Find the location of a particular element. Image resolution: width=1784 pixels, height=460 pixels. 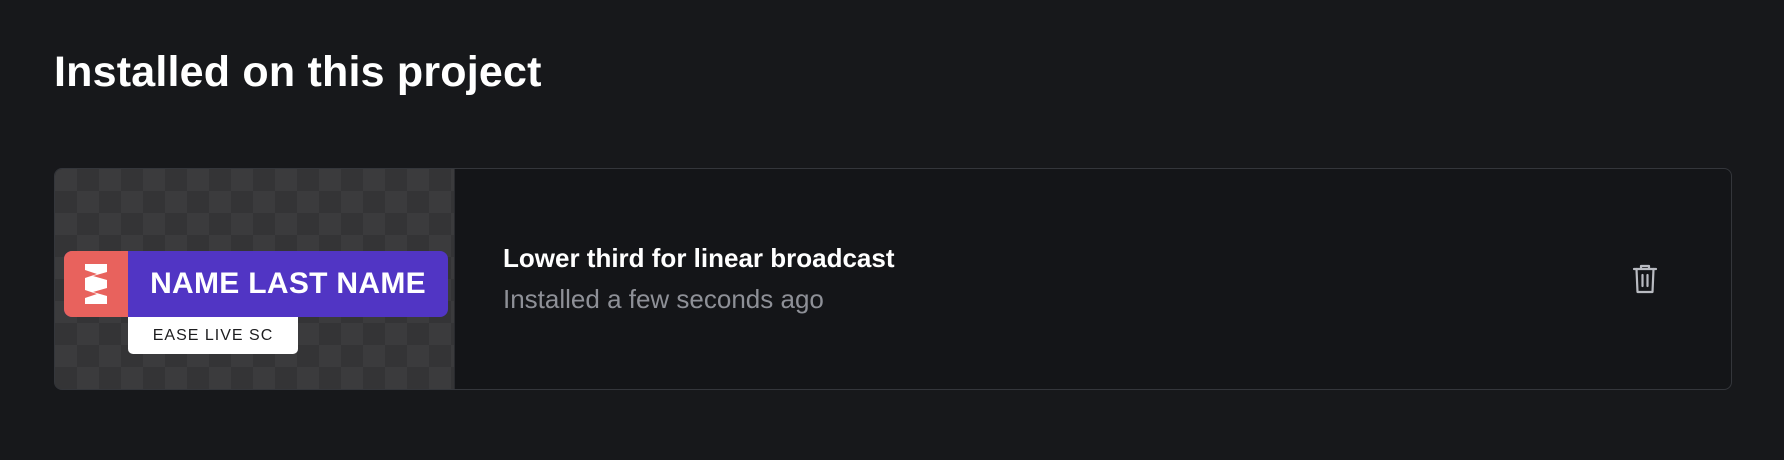

trash-icon is located at coordinates (1645, 279).